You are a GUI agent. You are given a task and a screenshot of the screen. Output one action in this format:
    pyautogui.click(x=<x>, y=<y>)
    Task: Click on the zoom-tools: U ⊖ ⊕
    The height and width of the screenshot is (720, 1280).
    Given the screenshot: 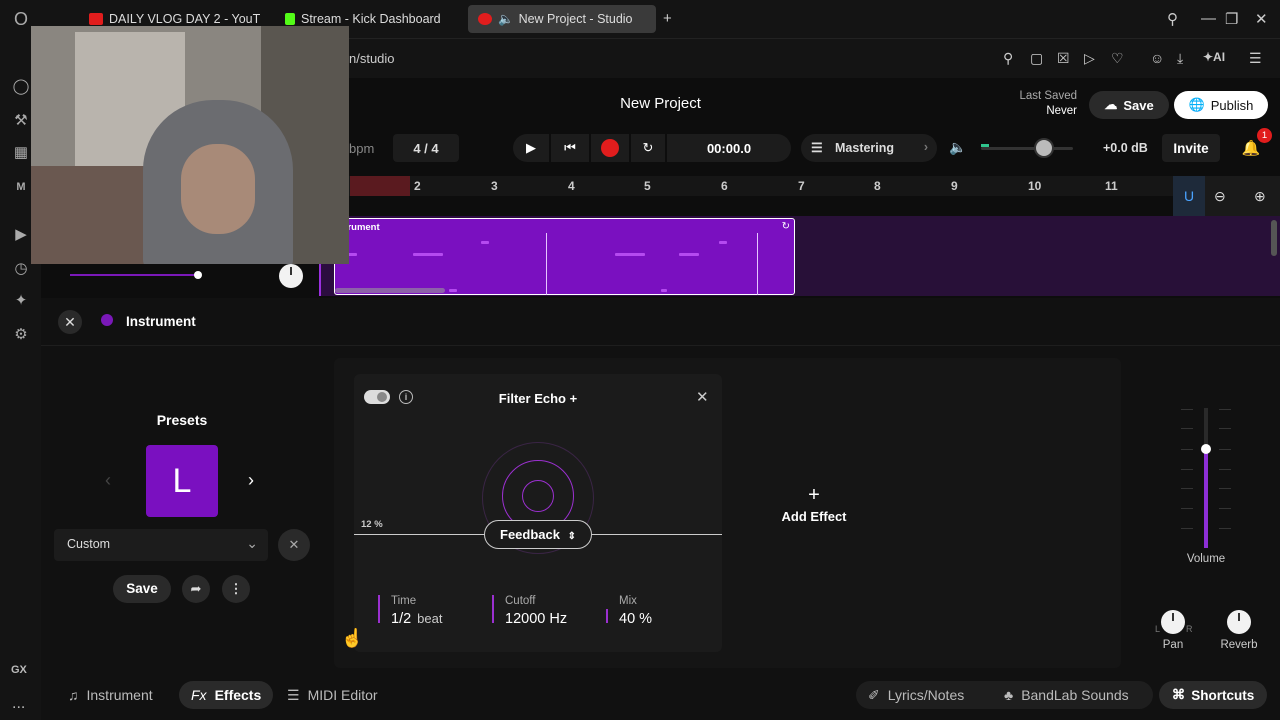 What is the action you would take?
    pyautogui.click(x=1226, y=196)
    